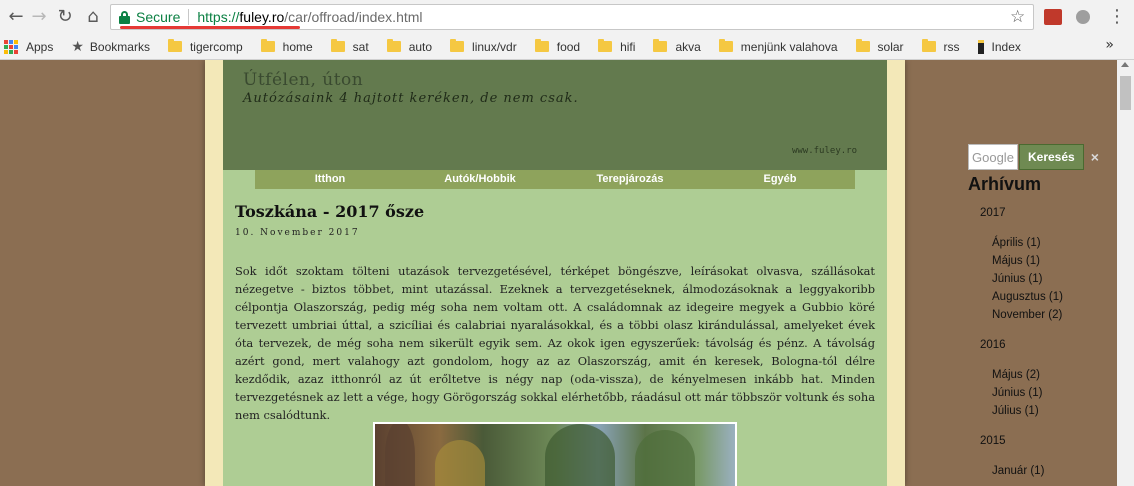 This screenshot has height=486, width=1134. What do you see at coordinates (789, 46) in the screenshot?
I see `bookmark-label: menjünk valahova` at bounding box center [789, 46].